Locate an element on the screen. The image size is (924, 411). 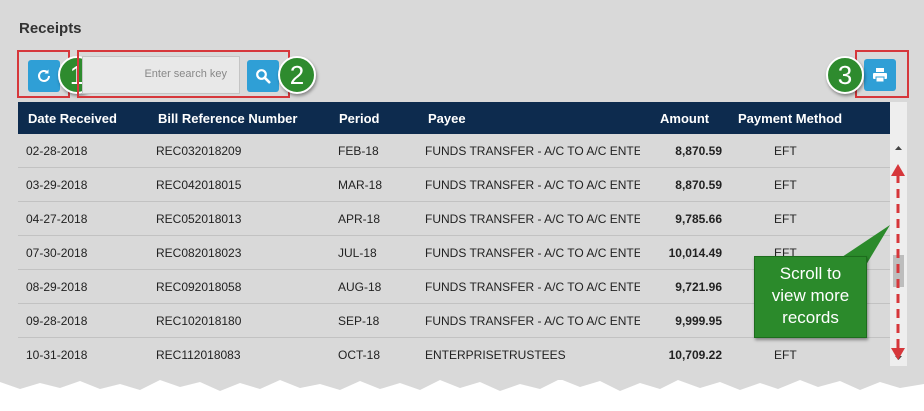
header-date-received: Date Received is located at coordinates (72, 118).